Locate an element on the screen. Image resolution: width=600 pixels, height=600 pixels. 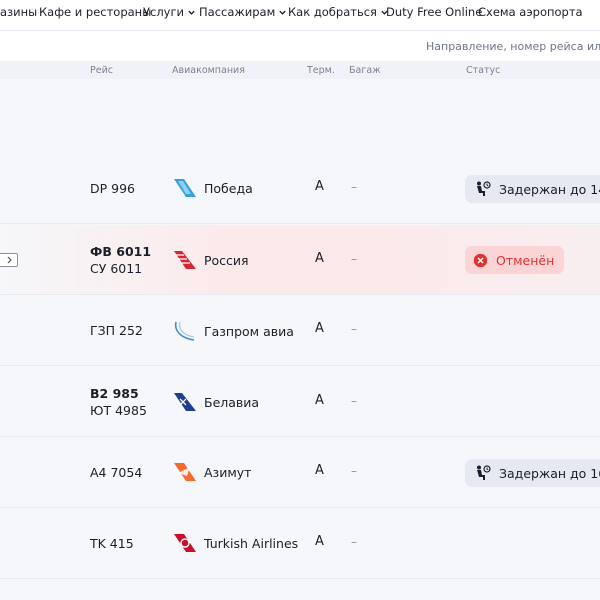
airline-cell: Газпром авиа is located at coordinates (233, 331).